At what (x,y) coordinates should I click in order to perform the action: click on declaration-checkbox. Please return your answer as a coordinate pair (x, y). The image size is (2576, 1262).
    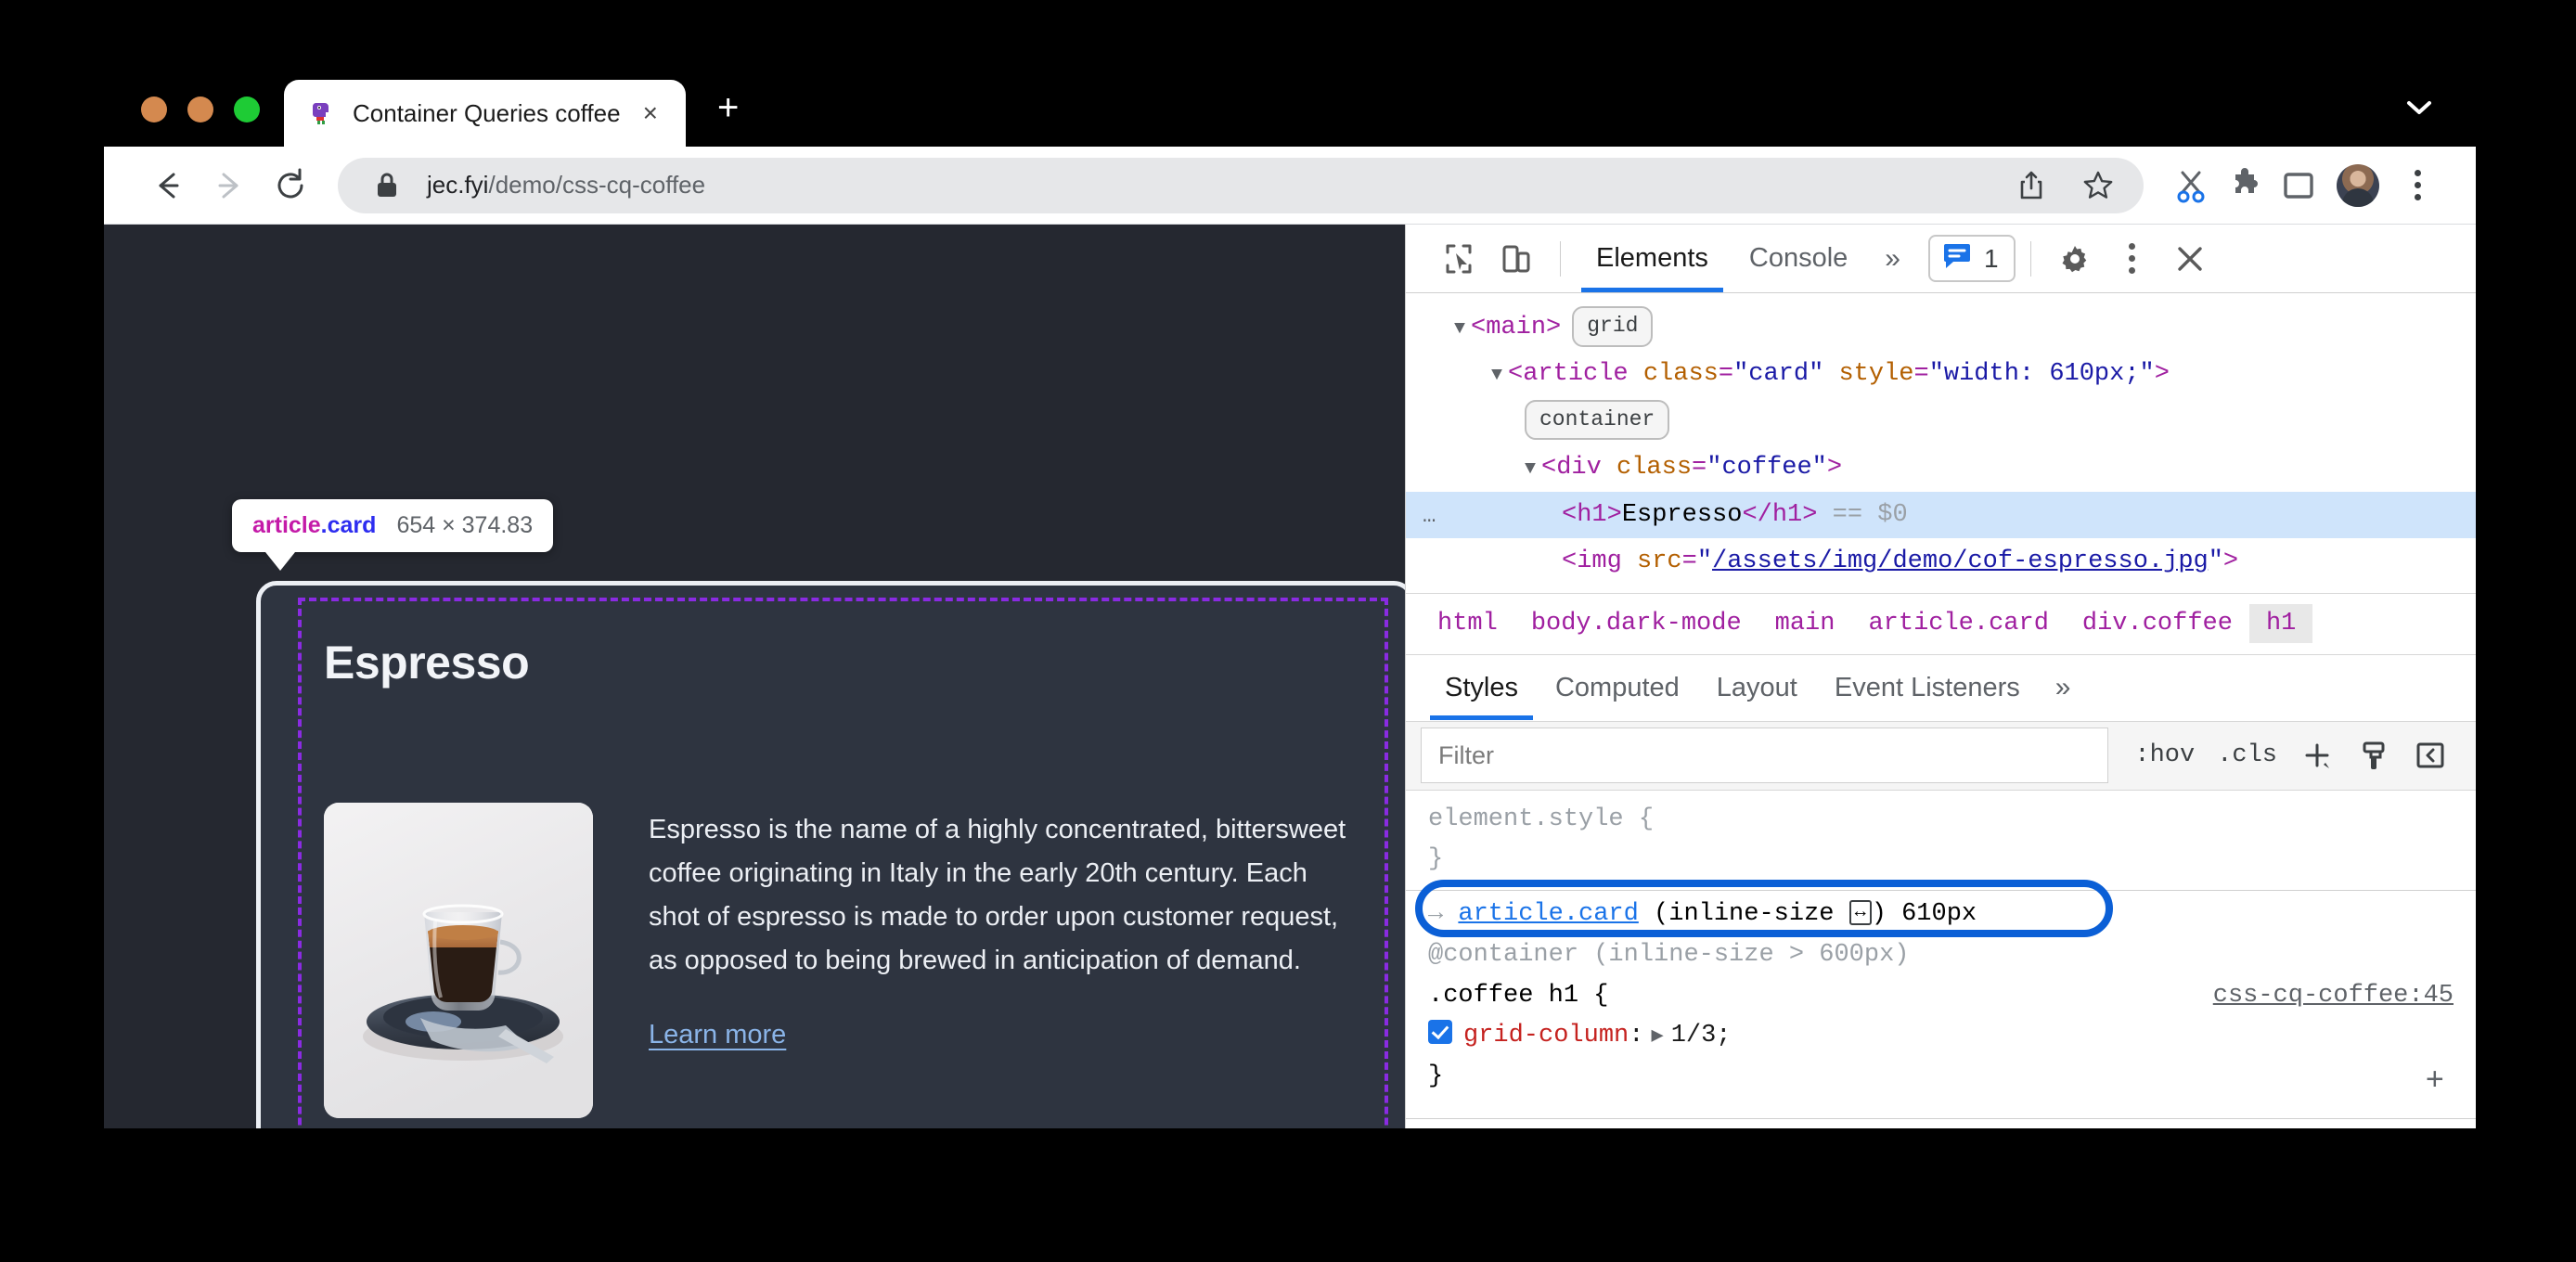
    Looking at the image, I should click on (1440, 1033).